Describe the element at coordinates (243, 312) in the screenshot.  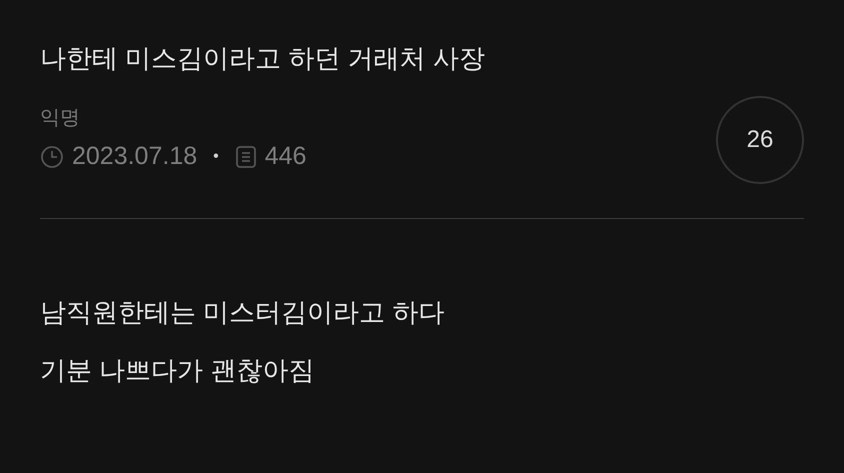
I see `body-text-line: 남직원한테는 미스터김이라고 하다` at that location.